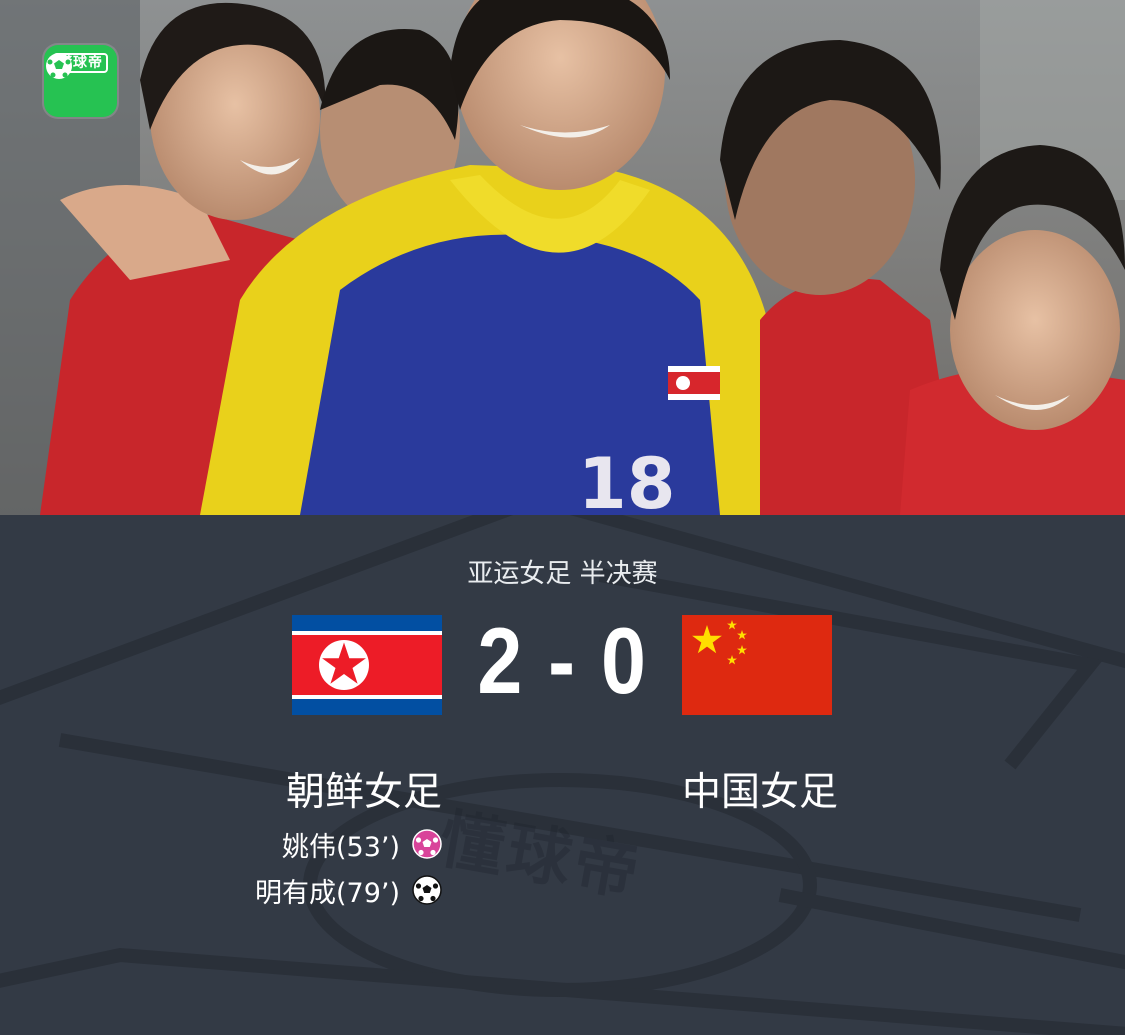  I want to click on goal-scorers-list: 姚伟(53’) 明有成(79’), so click(348, 867).